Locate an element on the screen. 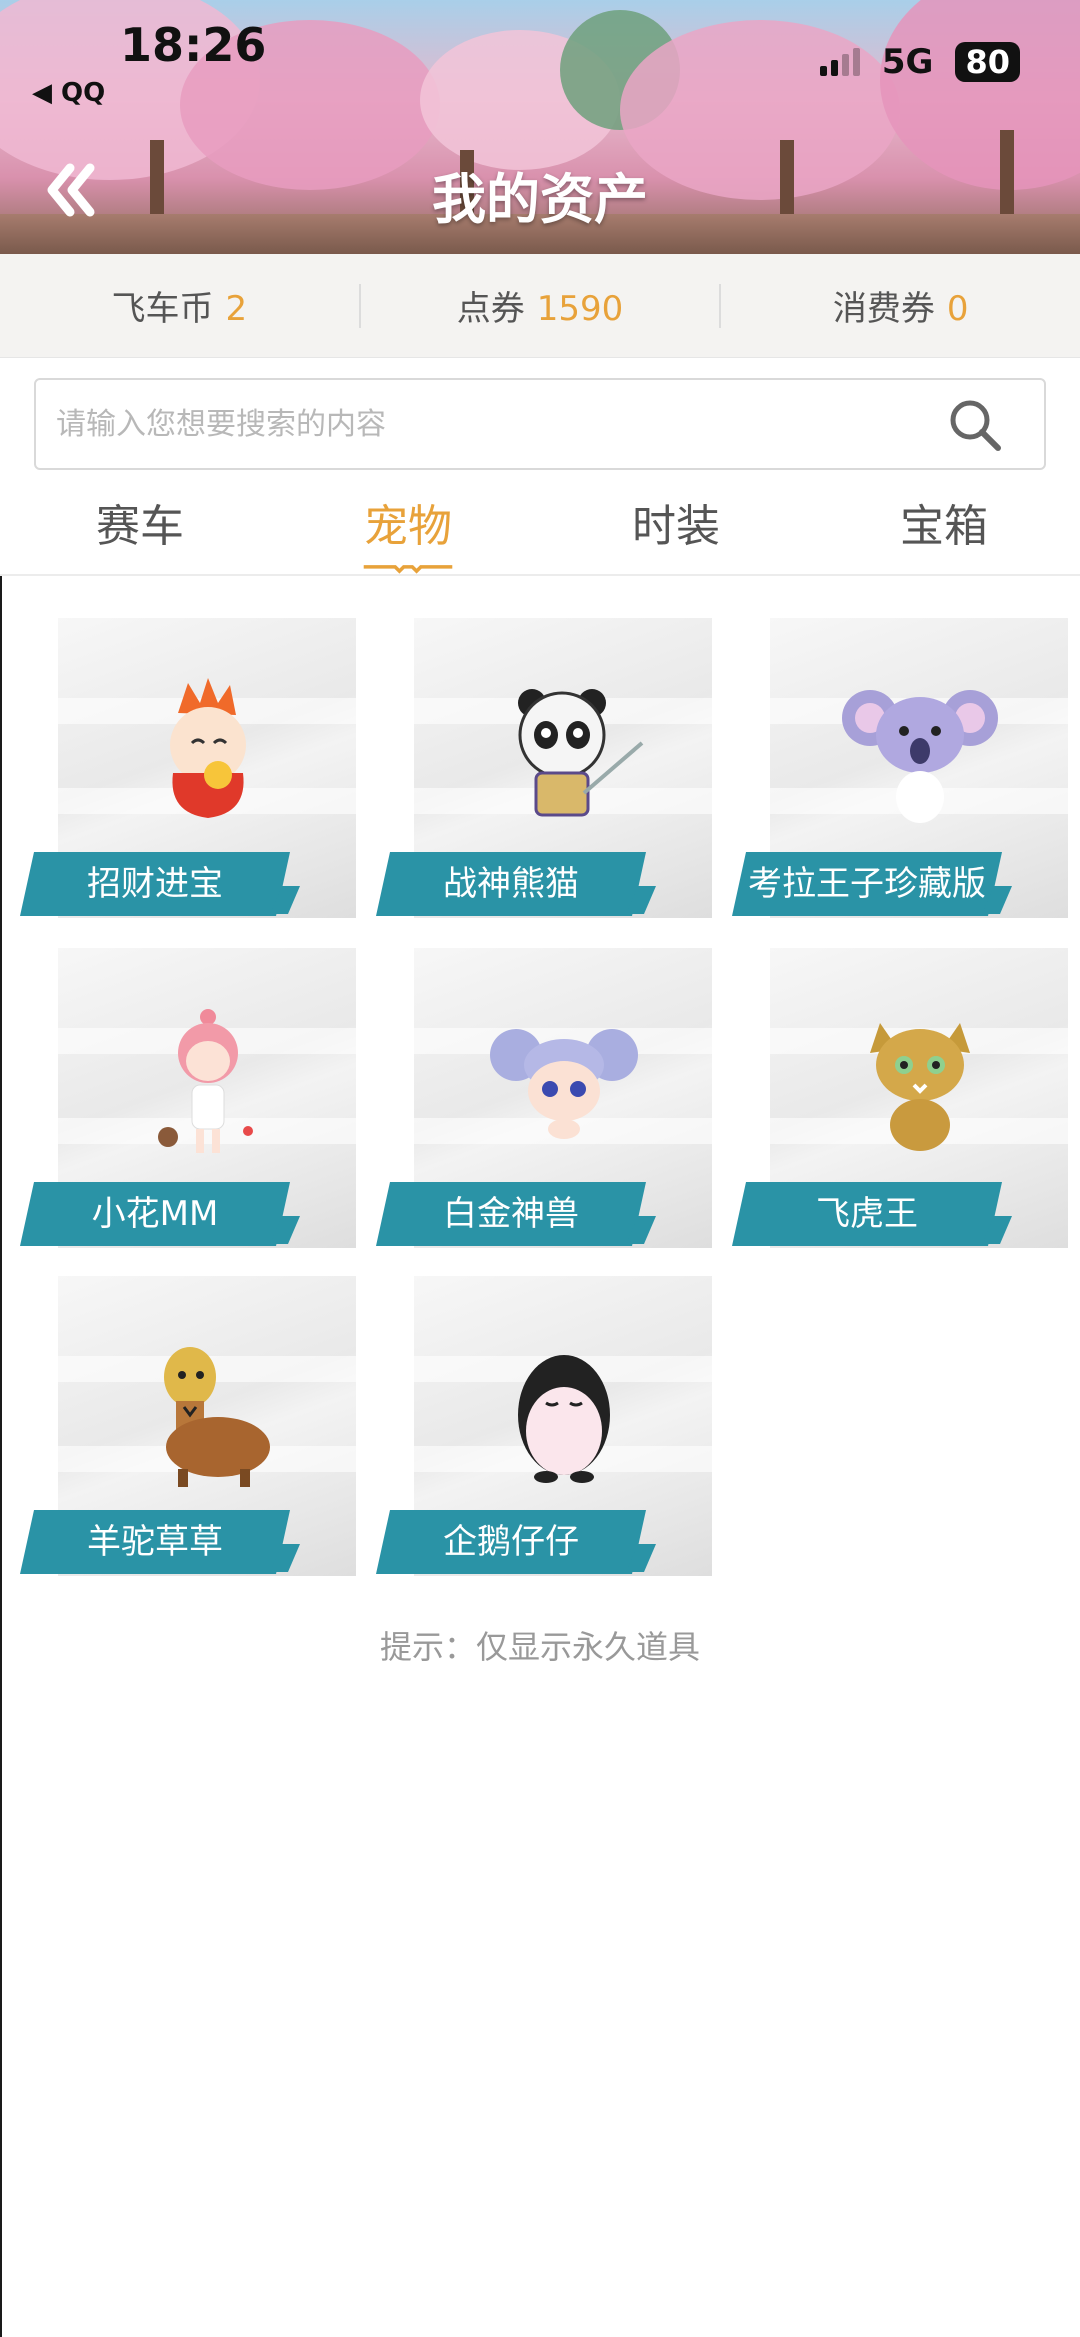 This screenshot has width=1080, height=2337. page-title: 我的资产 is located at coordinates (540, 199).